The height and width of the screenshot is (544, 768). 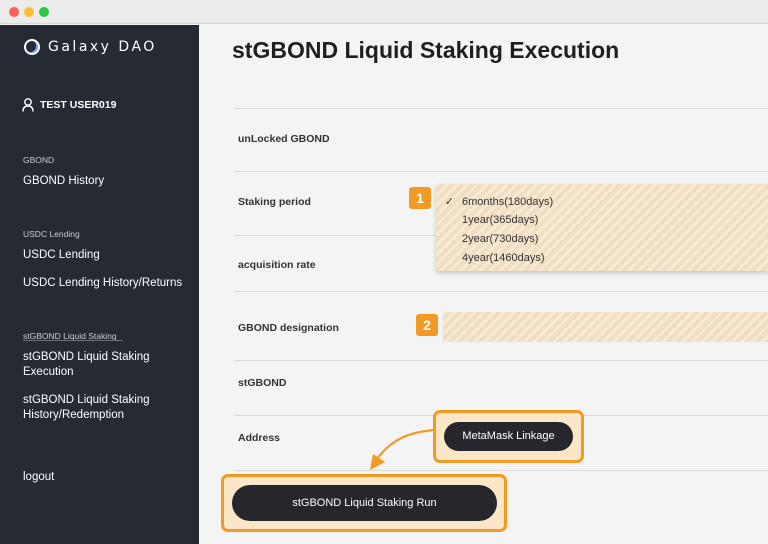 What do you see at coordinates (500, 220) in the screenshot?
I see `staking-option-1year: 1year(365days)` at bounding box center [500, 220].